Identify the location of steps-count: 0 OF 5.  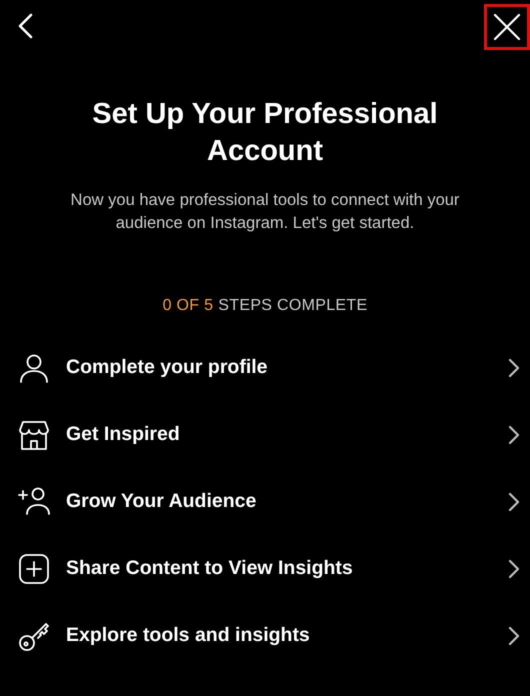
(188, 306).